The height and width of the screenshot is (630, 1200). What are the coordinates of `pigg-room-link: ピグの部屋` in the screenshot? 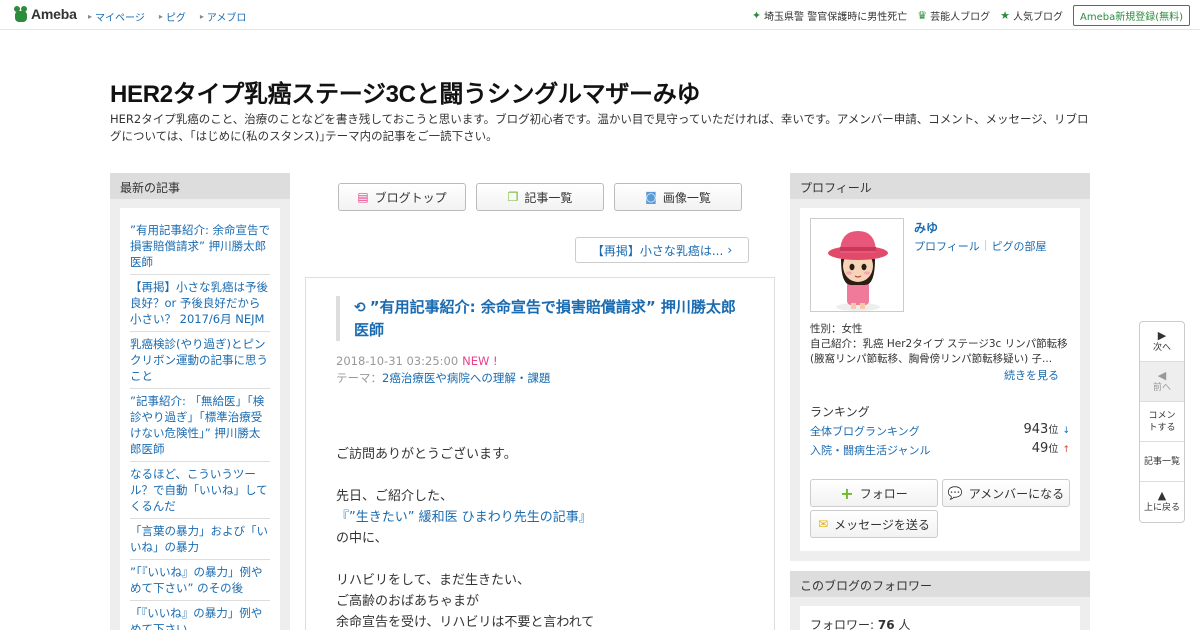 It's located at (1019, 246).